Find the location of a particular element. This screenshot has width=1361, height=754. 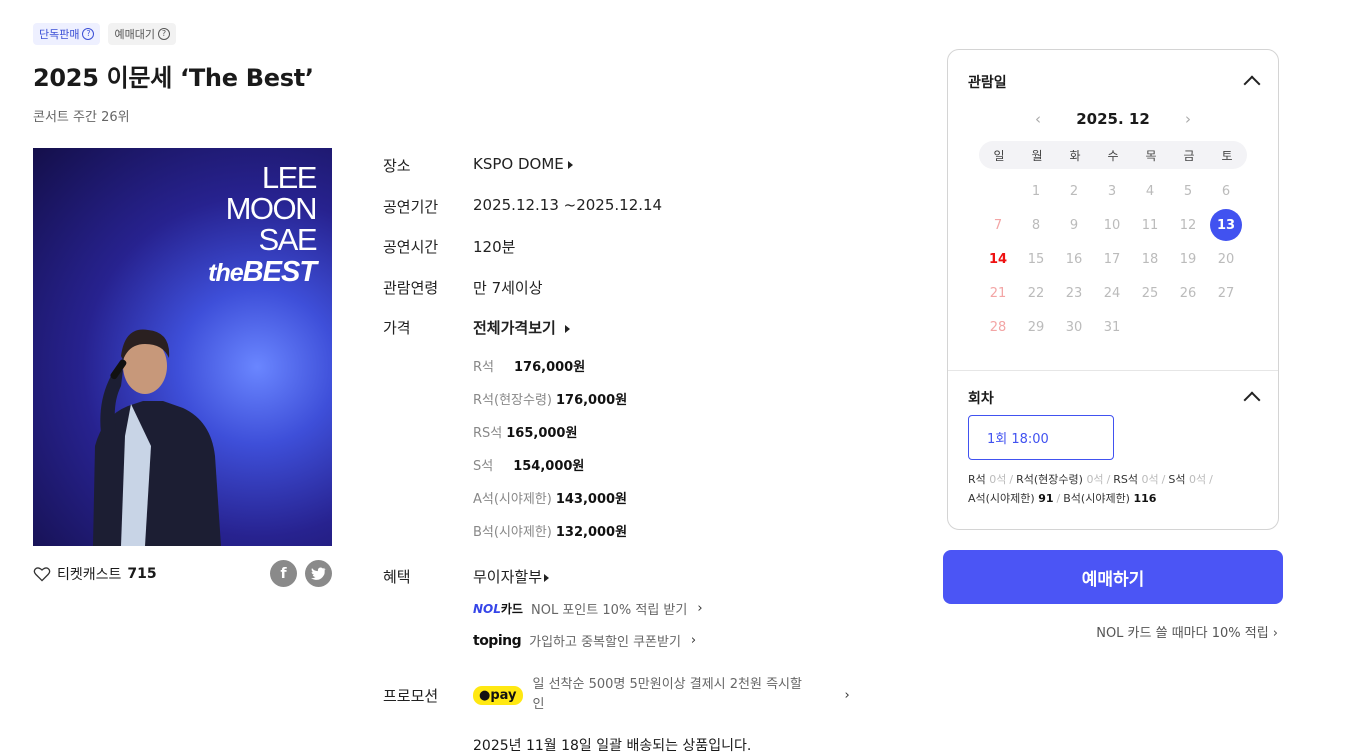

weekly-rank: 콘서트 주간 26위 is located at coordinates (81, 117).